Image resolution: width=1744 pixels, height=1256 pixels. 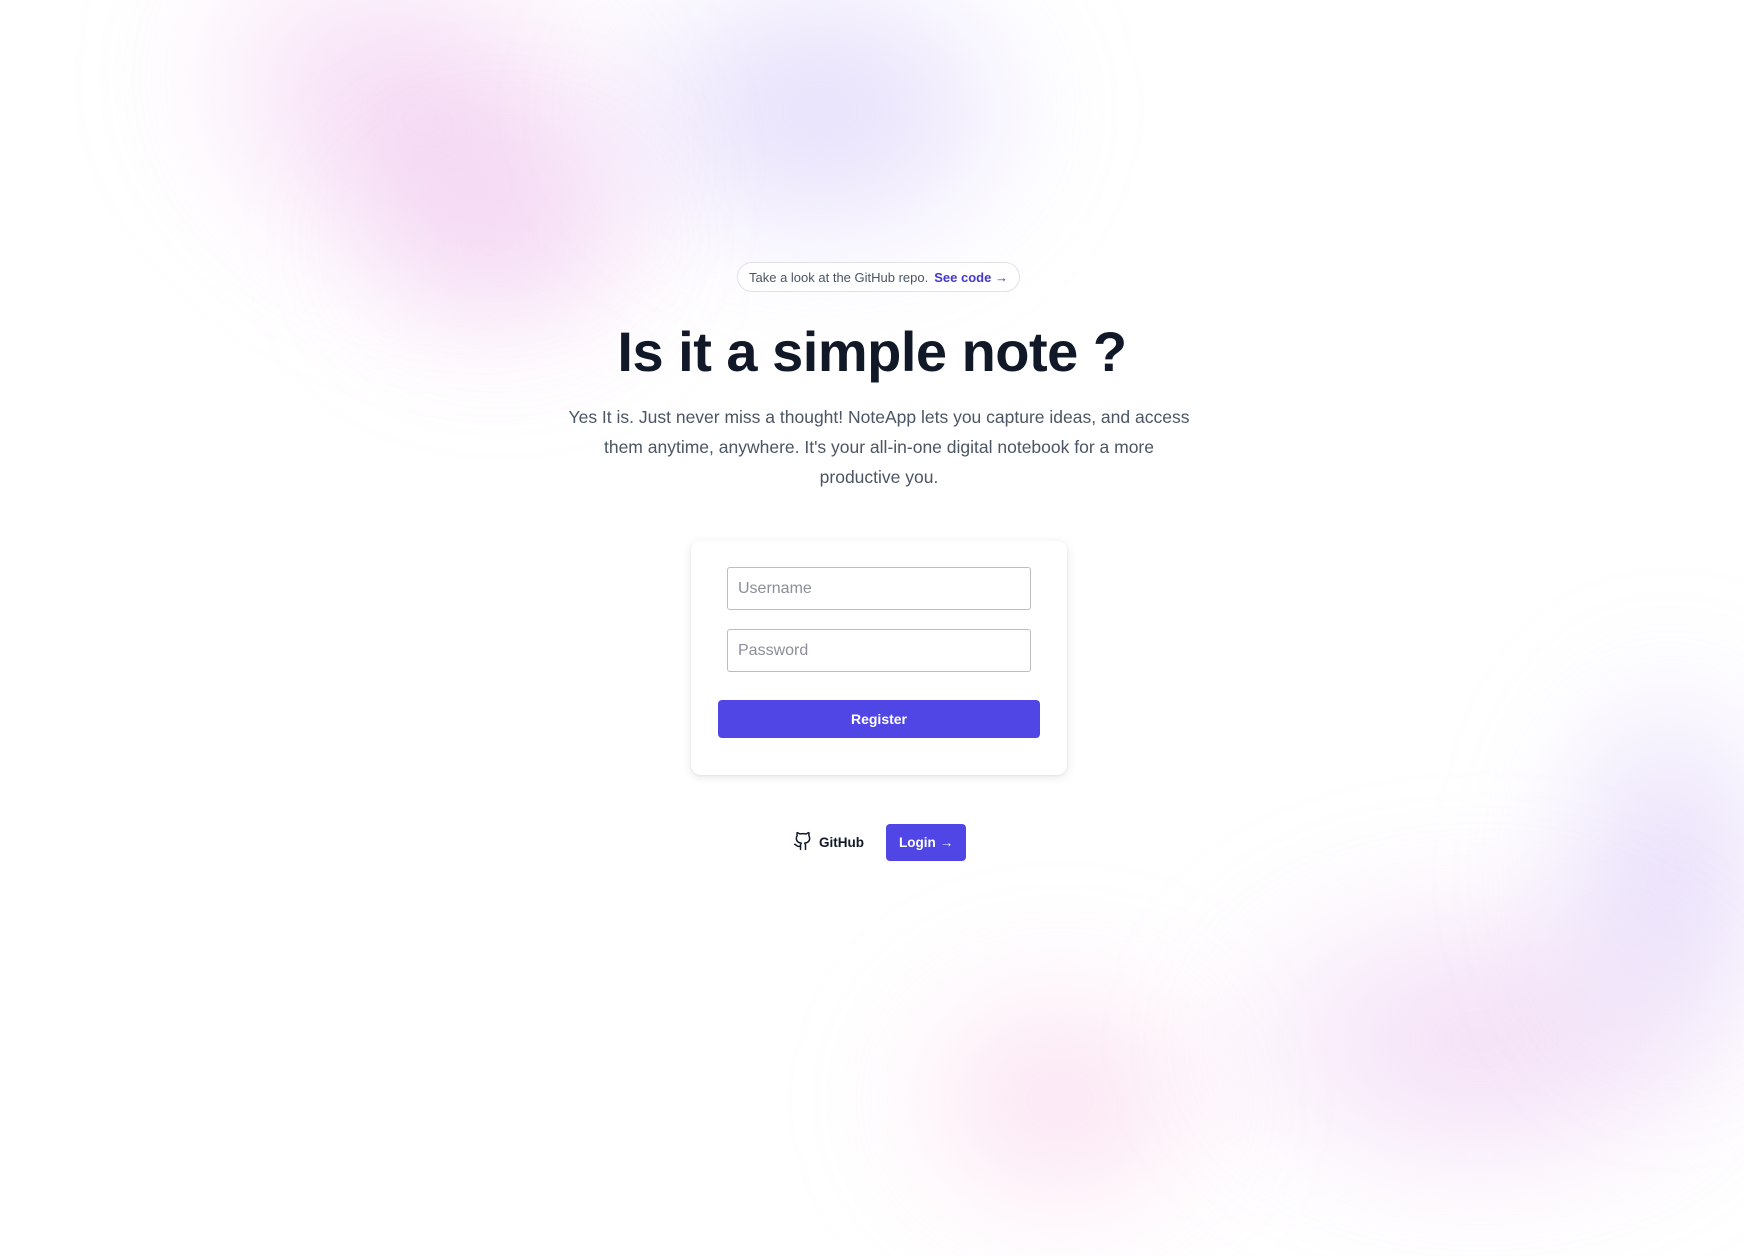 What do you see at coordinates (872, 351) in the screenshot?
I see `page-title: Is it a simple note ?` at bounding box center [872, 351].